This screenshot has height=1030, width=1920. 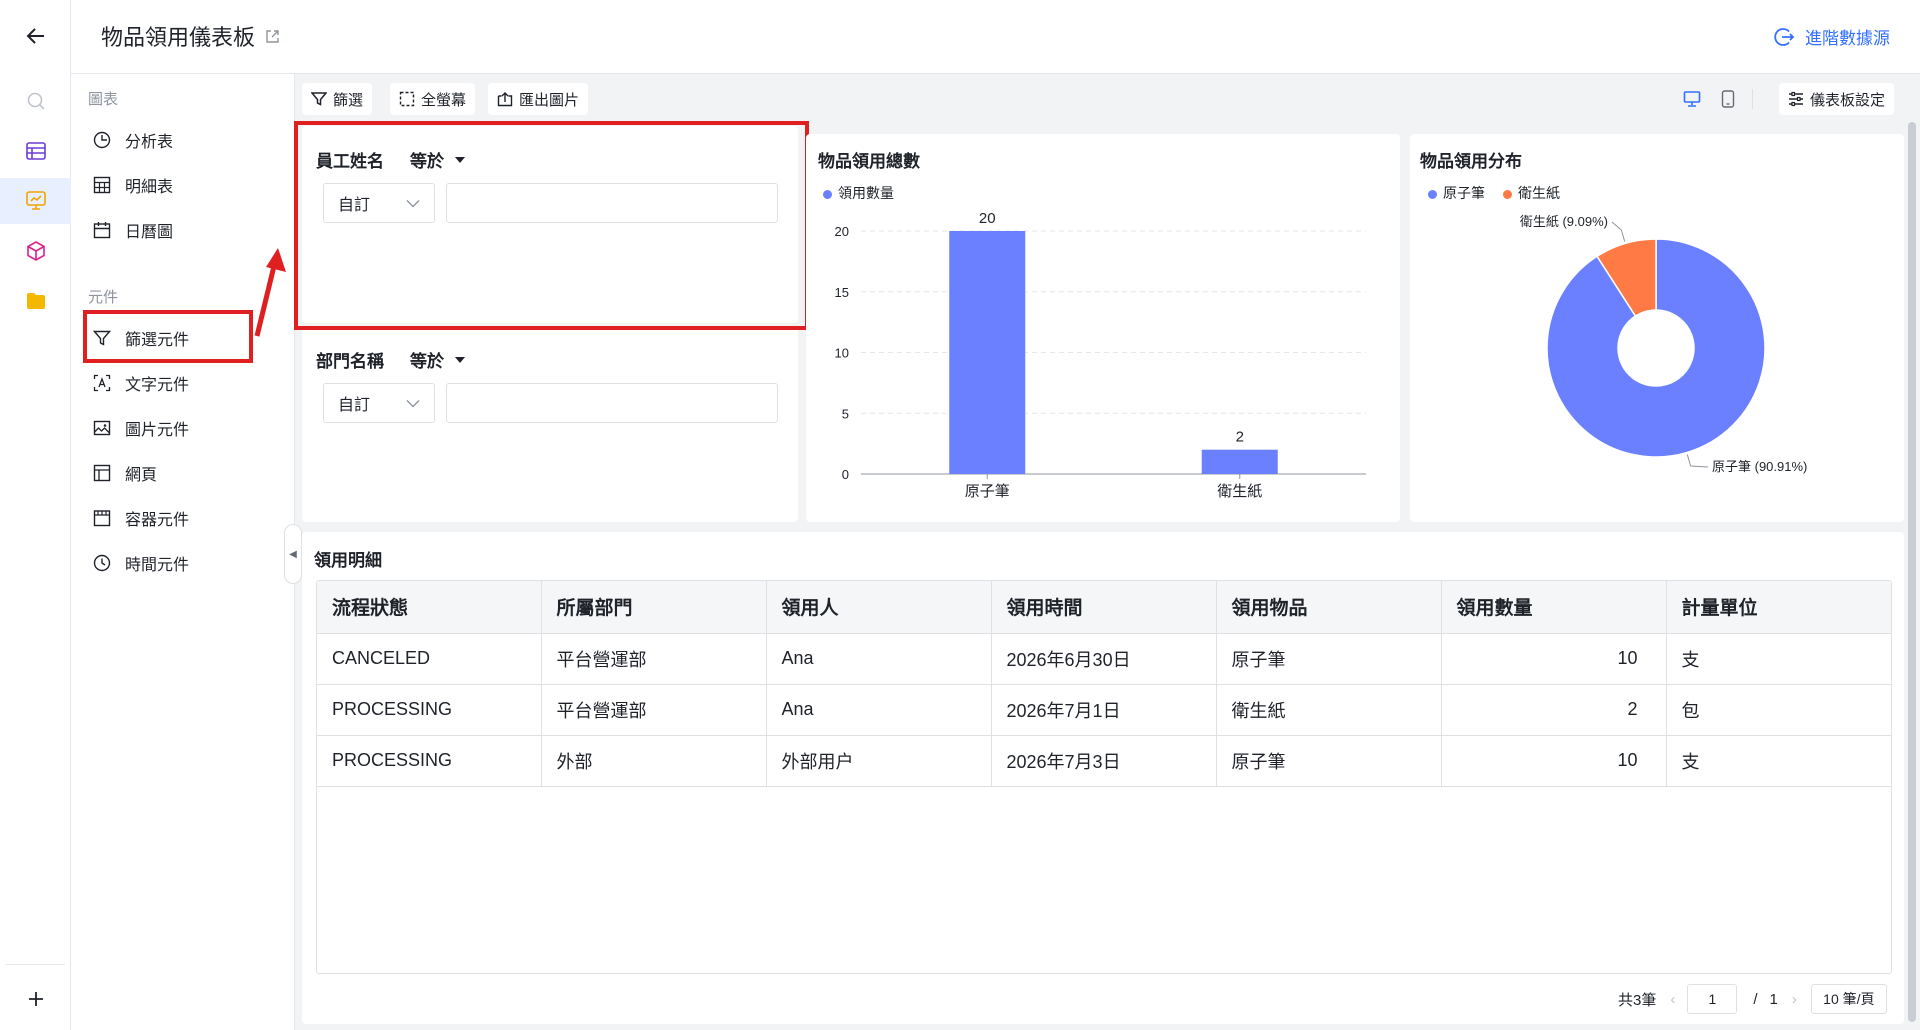 I want to click on table-cell: 衛生紙, so click(x=1329, y=710).